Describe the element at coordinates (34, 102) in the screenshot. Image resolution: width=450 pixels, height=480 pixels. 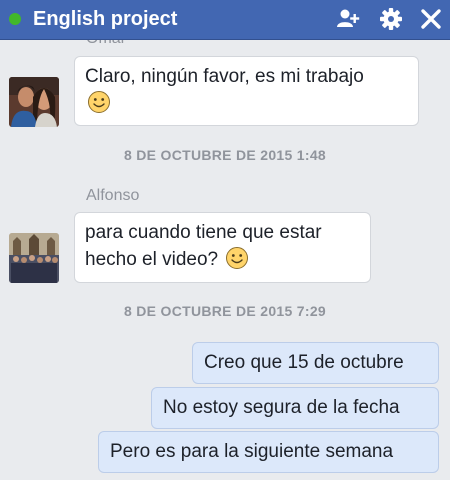
I see `avatar-omar` at that location.